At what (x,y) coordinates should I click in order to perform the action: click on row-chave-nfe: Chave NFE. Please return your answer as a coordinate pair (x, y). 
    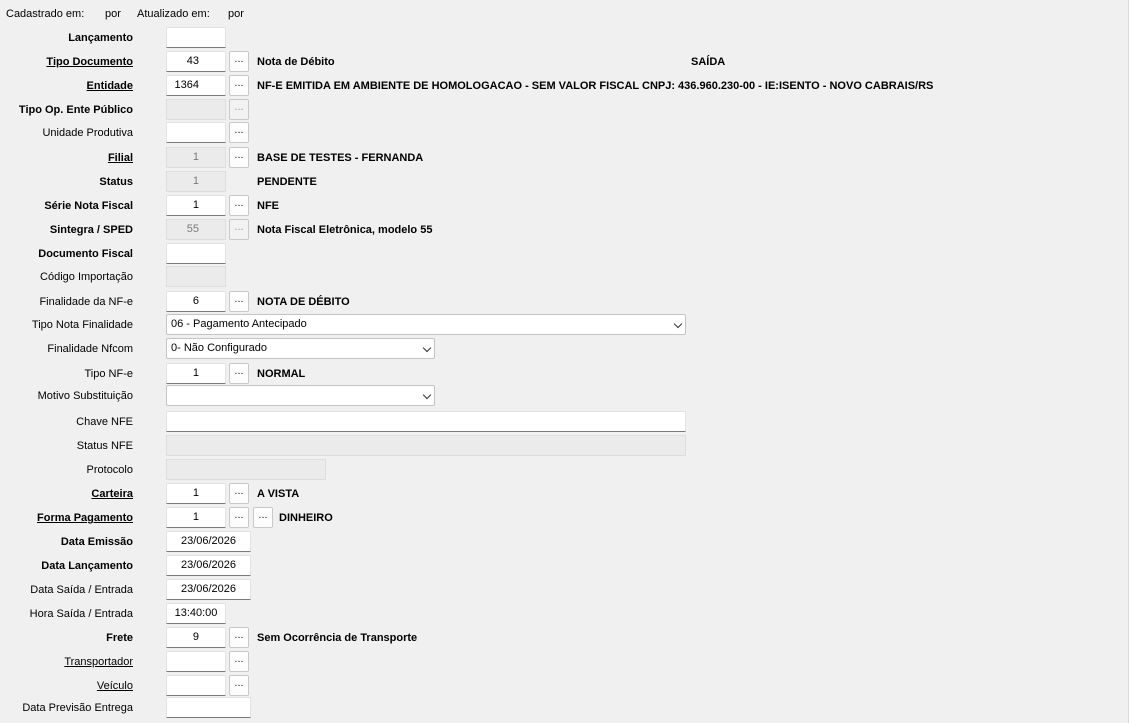
    Looking at the image, I should click on (560, 422).